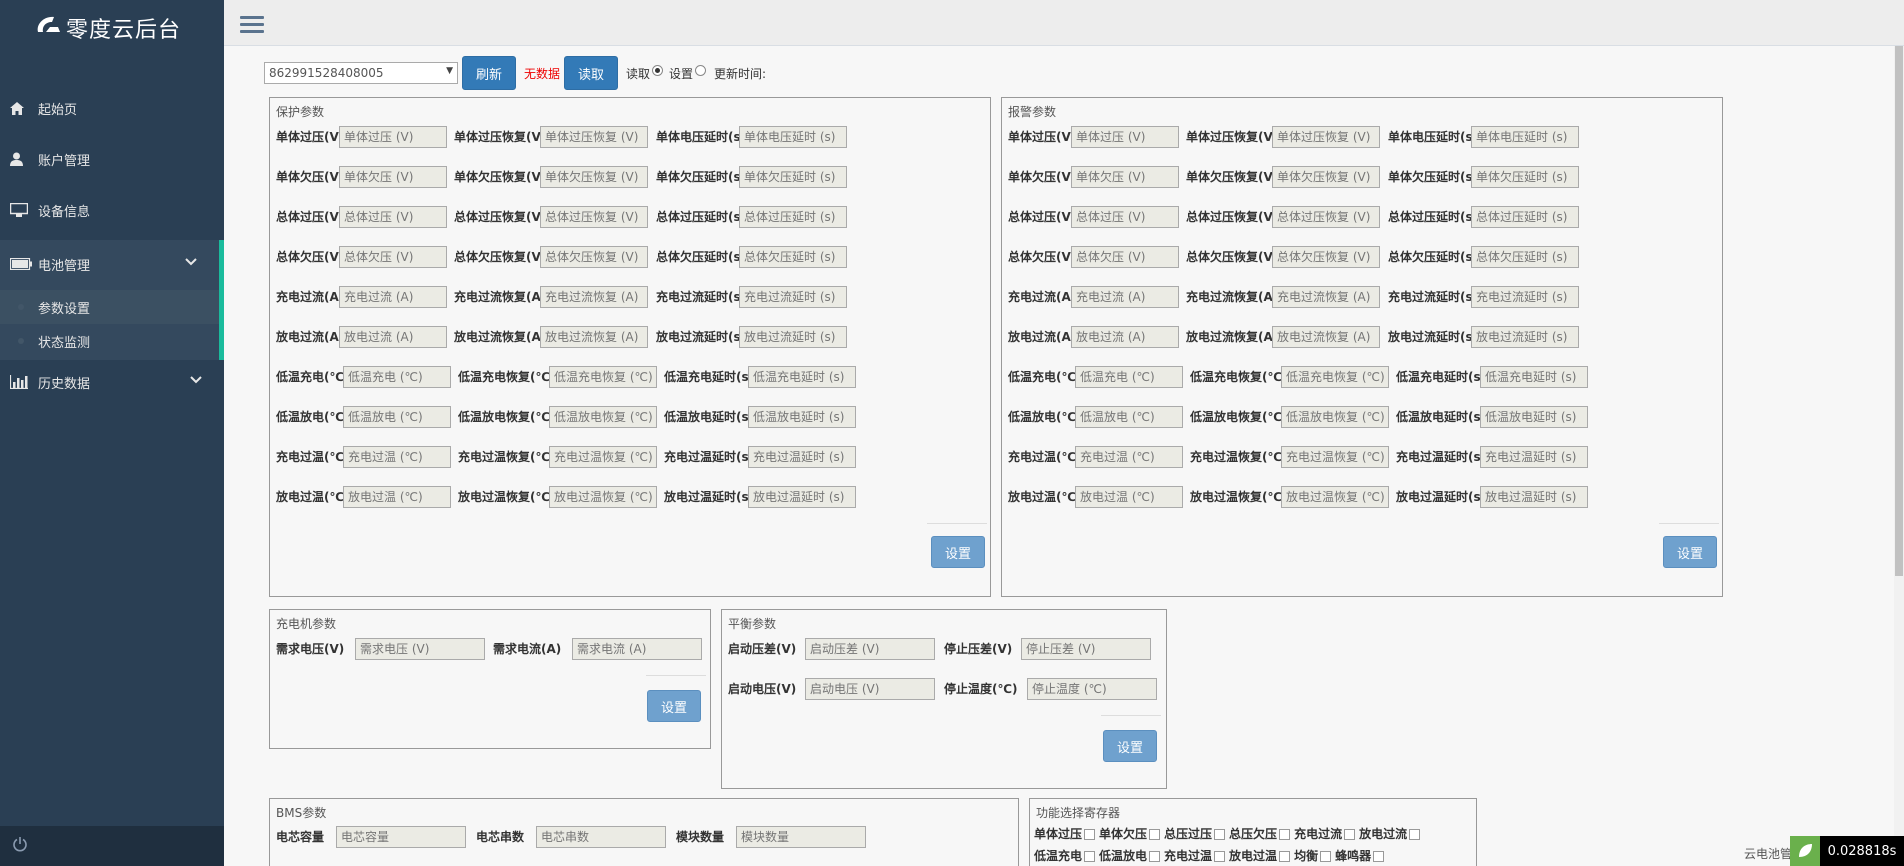 The width and height of the screenshot is (1904, 866). What do you see at coordinates (1086, 649) in the screenshot?
I see `balance-stop-diff-input` at bounding box center [1086, 649].